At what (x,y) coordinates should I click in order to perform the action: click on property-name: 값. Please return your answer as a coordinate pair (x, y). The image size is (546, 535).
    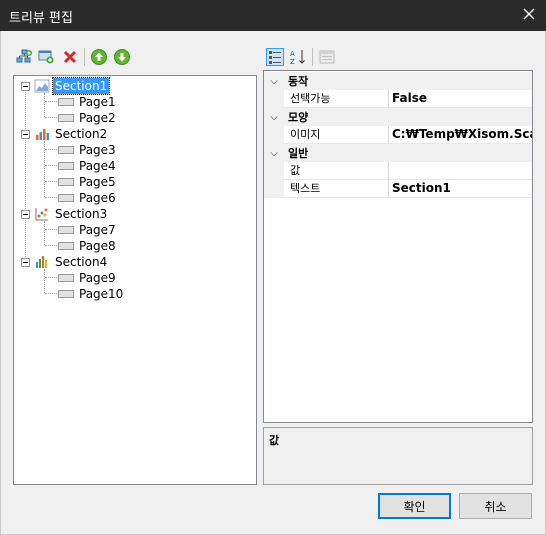
    Looking at the image, I should click on (336, 171).